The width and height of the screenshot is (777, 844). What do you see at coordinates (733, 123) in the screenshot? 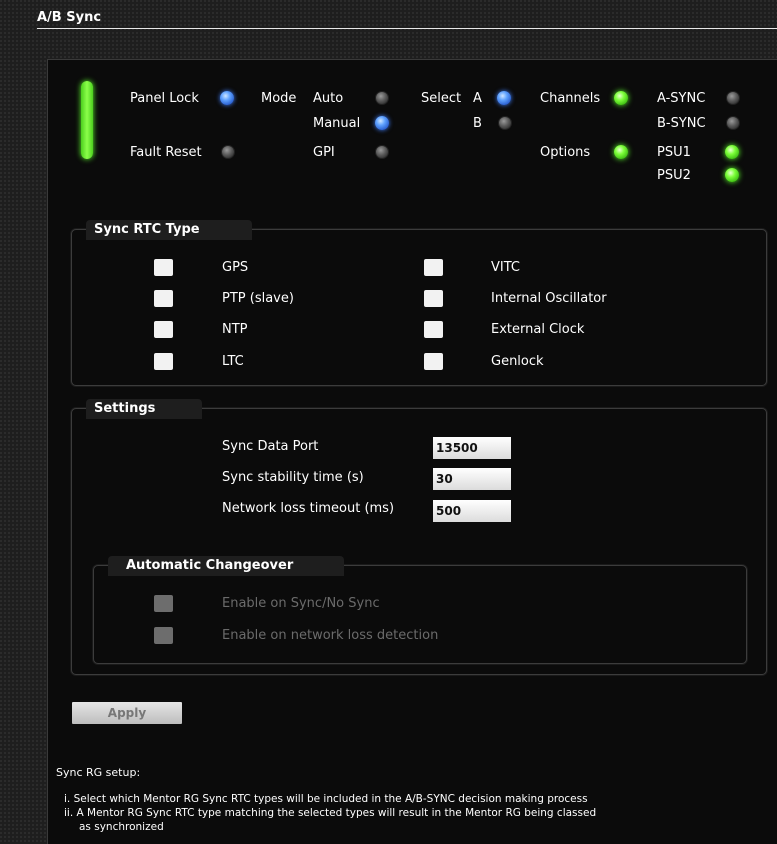
I see `b-sync-led` at bounding box center [733, 123].